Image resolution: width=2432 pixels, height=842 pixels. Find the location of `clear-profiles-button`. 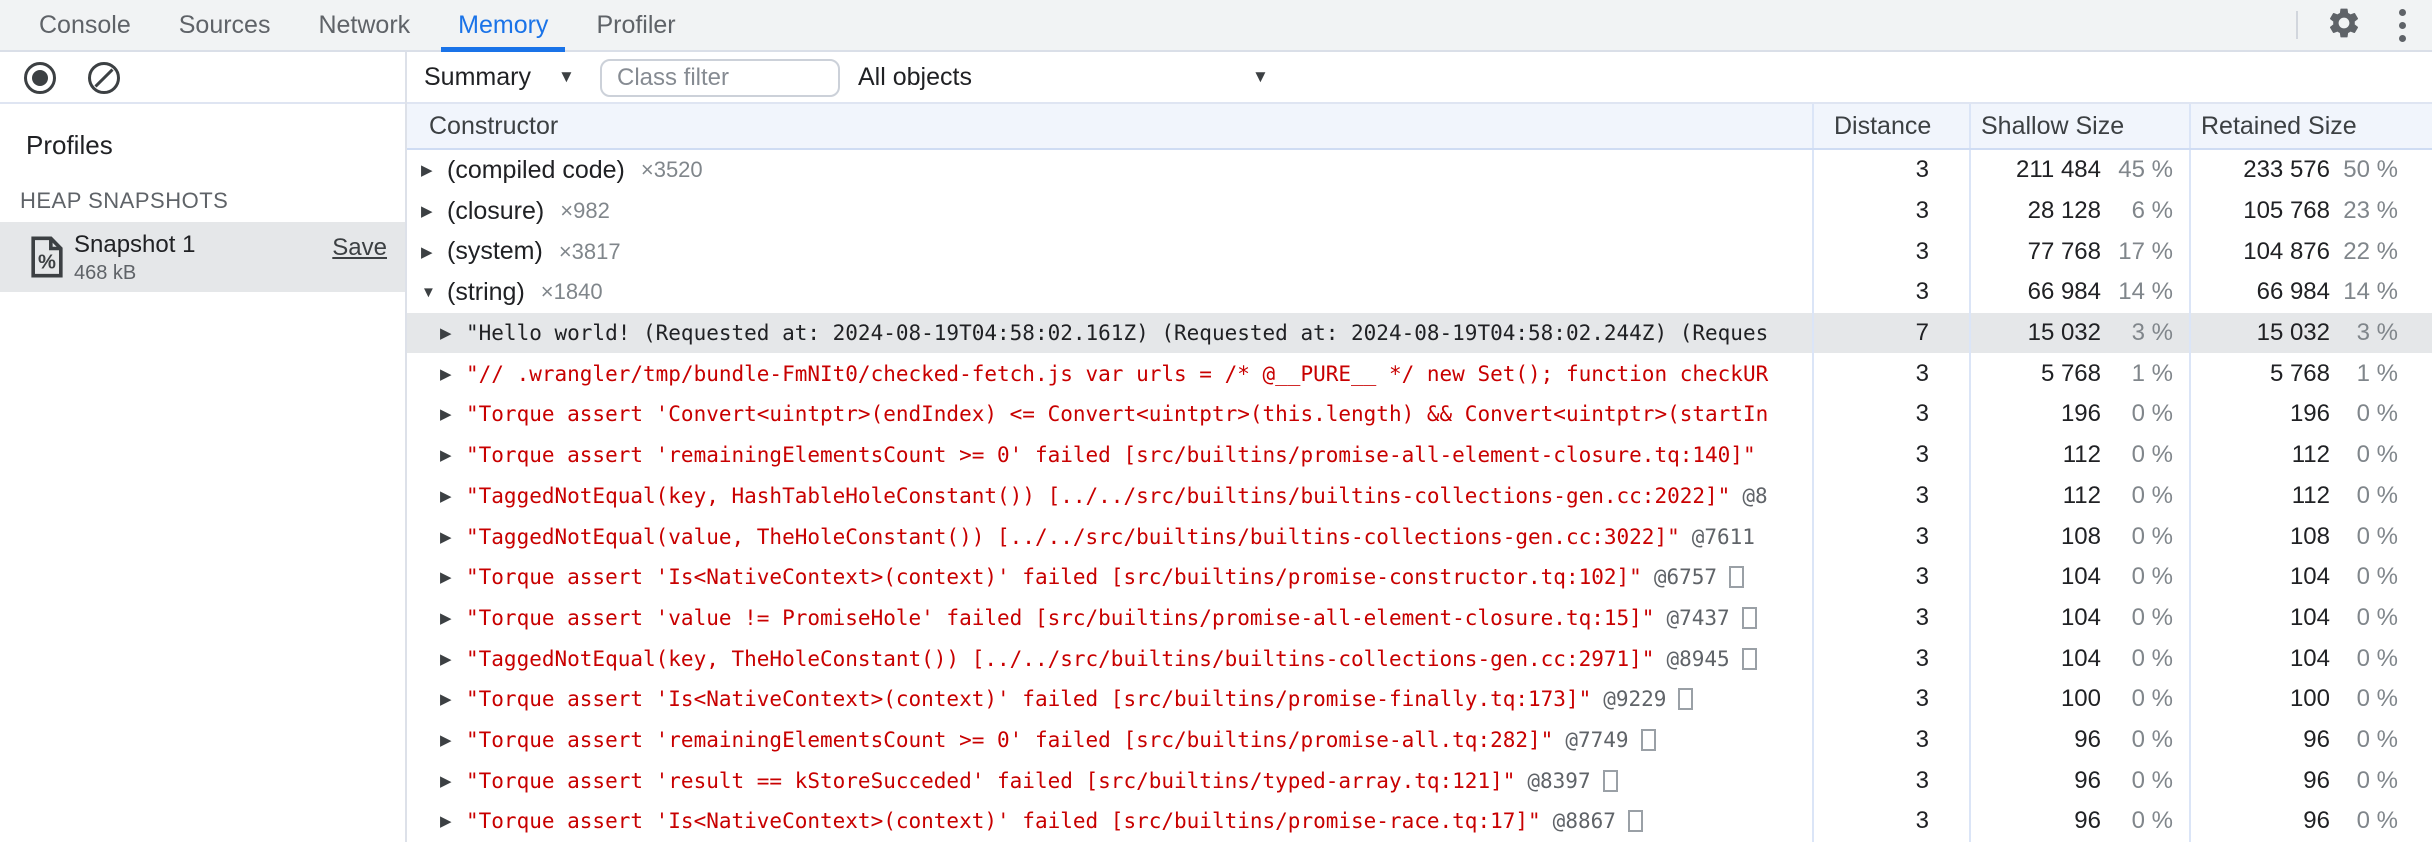

clear-profiles-button is located at coordinates (104, 78).